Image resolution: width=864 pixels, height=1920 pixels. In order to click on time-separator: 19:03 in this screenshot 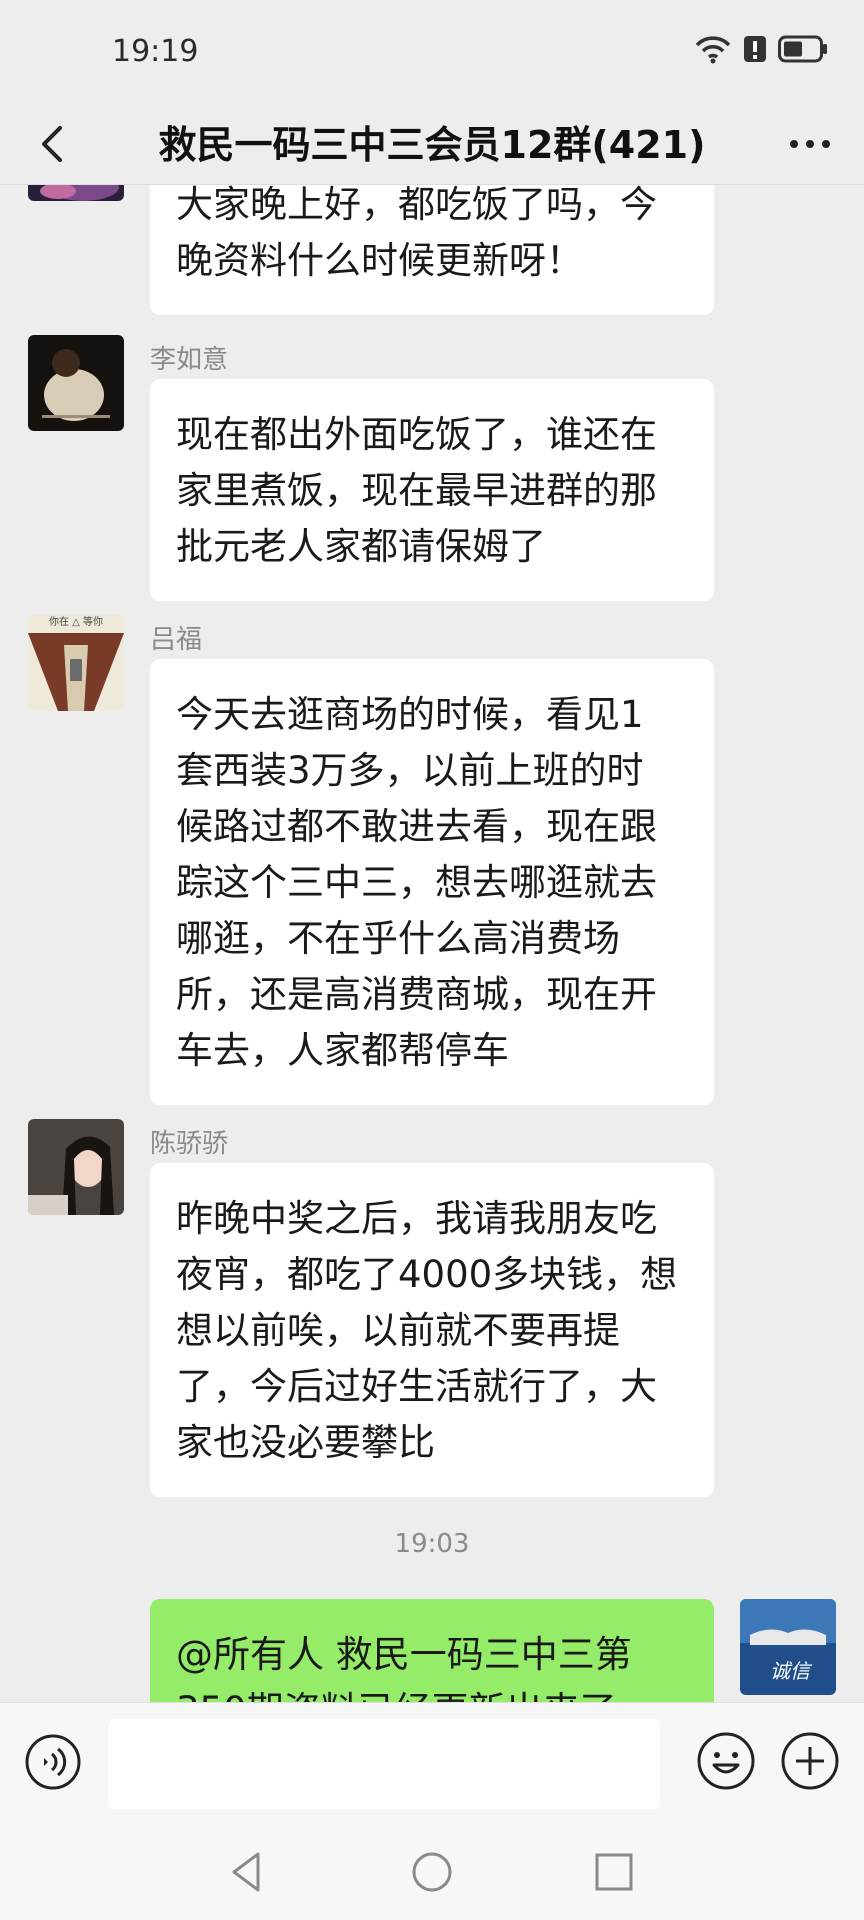, I will do `click(432, 1544)`.